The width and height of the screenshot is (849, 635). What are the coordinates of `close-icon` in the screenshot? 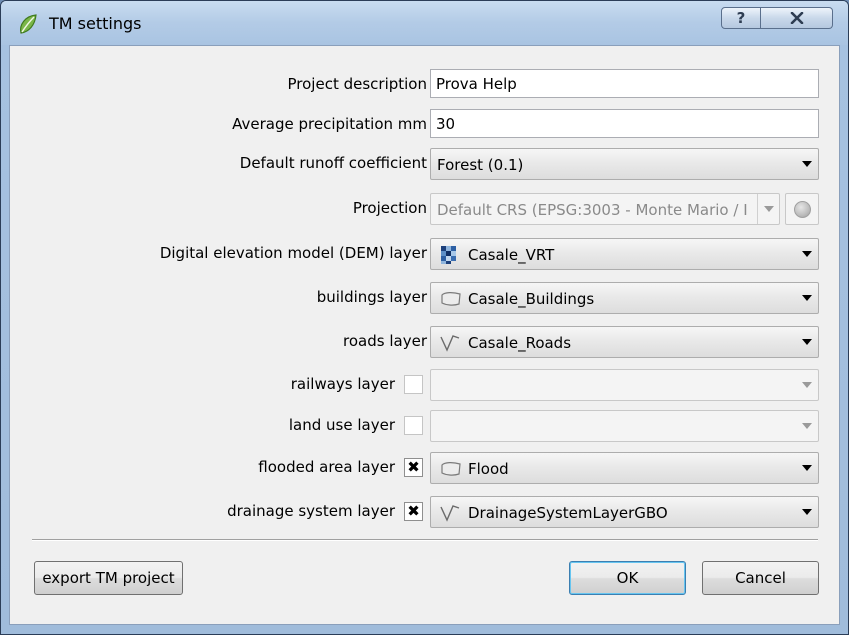 It's located at (796, 18).